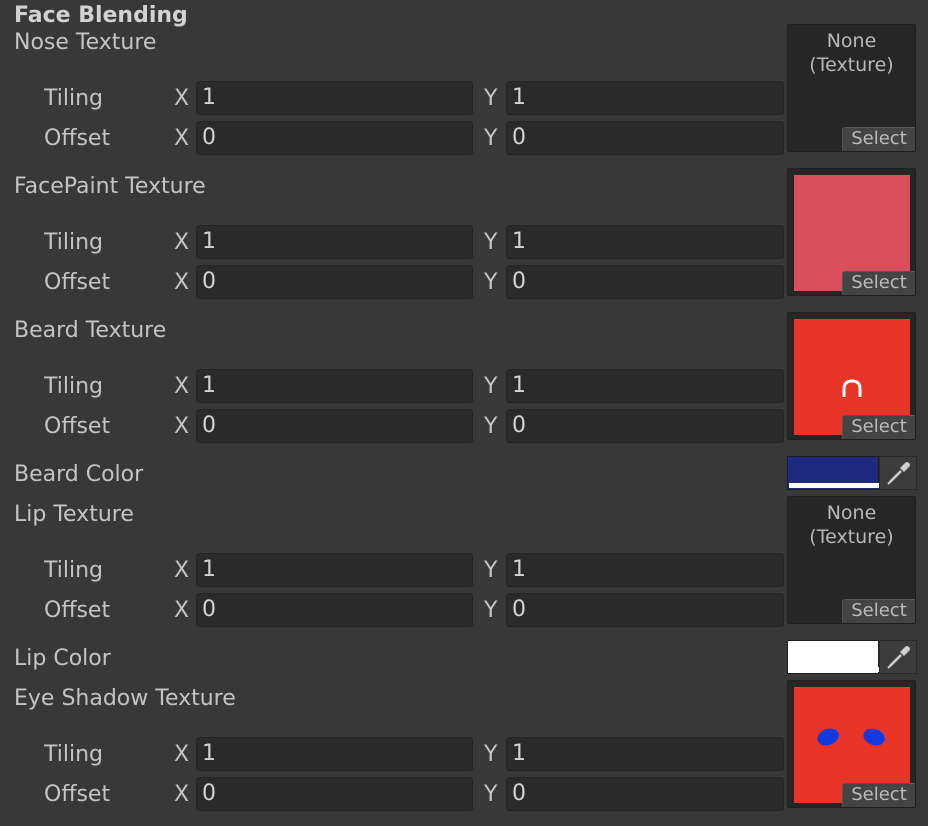 The image size is (928, 826). I want to click on lip-texture-label: Lip Texture, so click(74, 514).